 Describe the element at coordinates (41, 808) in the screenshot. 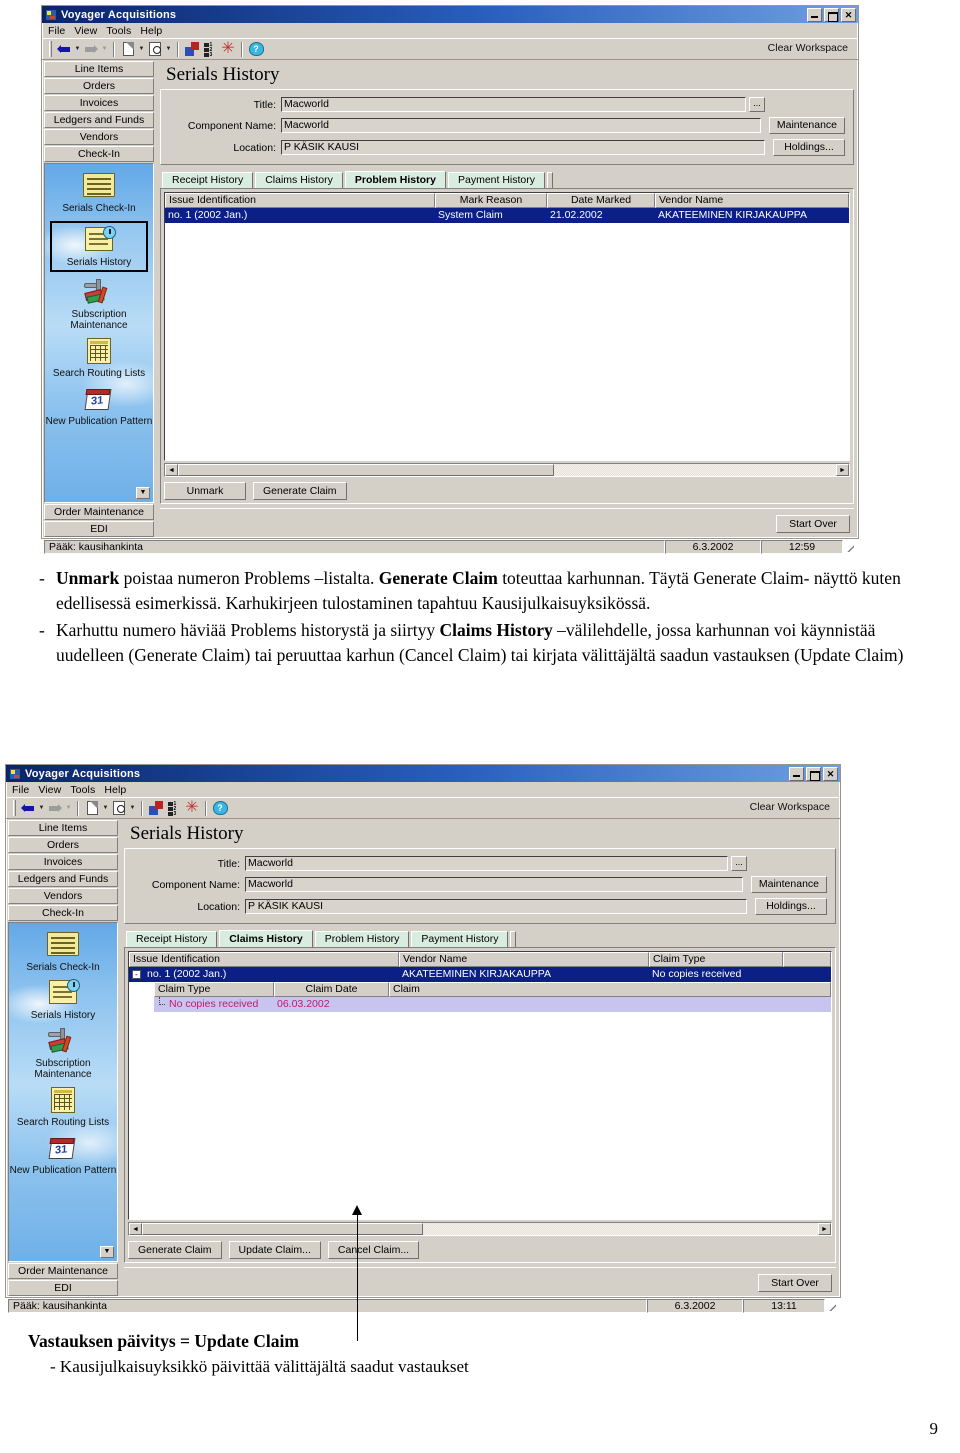

I see `back-dropdown-icon: ▼` at that location.